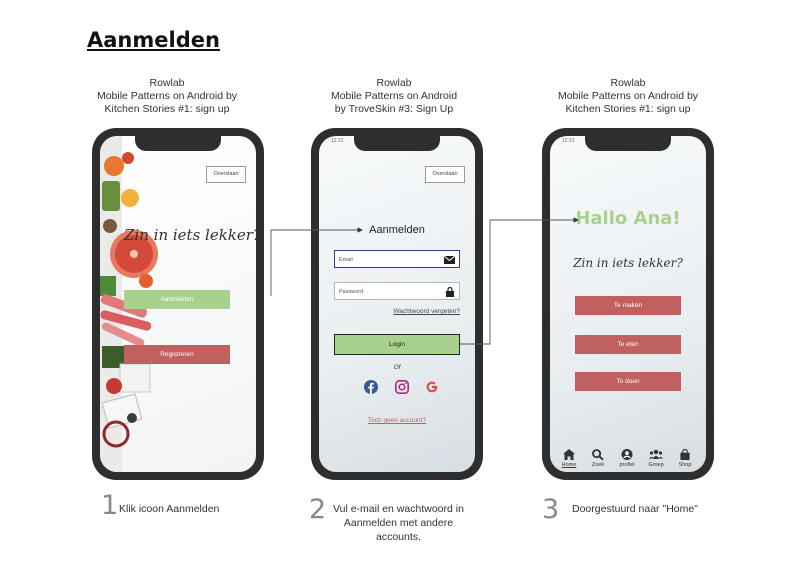 The height and width of the screenshot is (561, 803). What do you see at coordinates (685, 454) in the screenshot?
I see `bag-icon` at bounding box center [685, 454].